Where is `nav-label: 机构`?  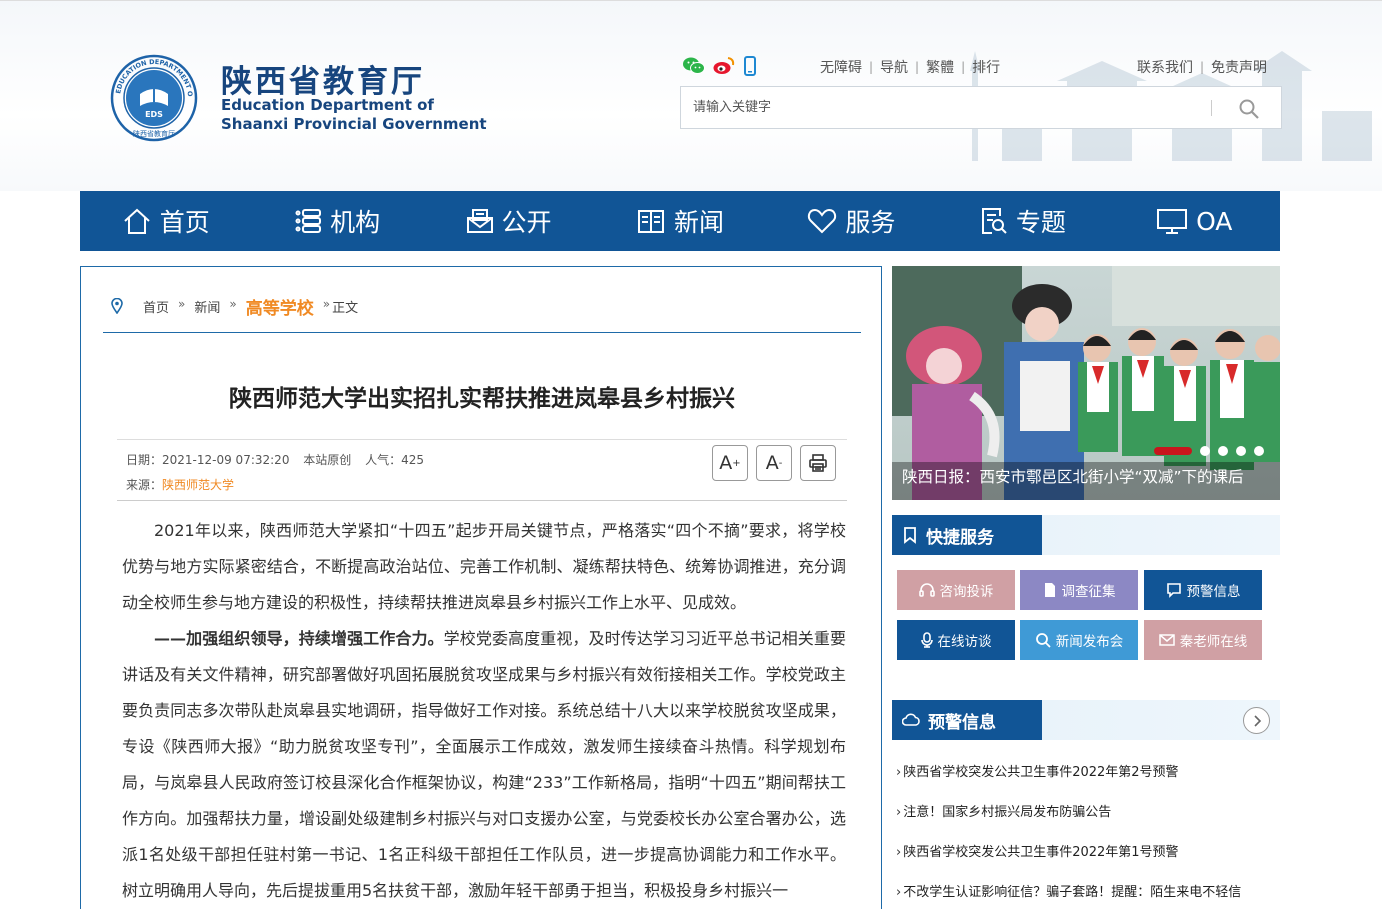
nav-label: 机构 is located at coordinates (355, 222).